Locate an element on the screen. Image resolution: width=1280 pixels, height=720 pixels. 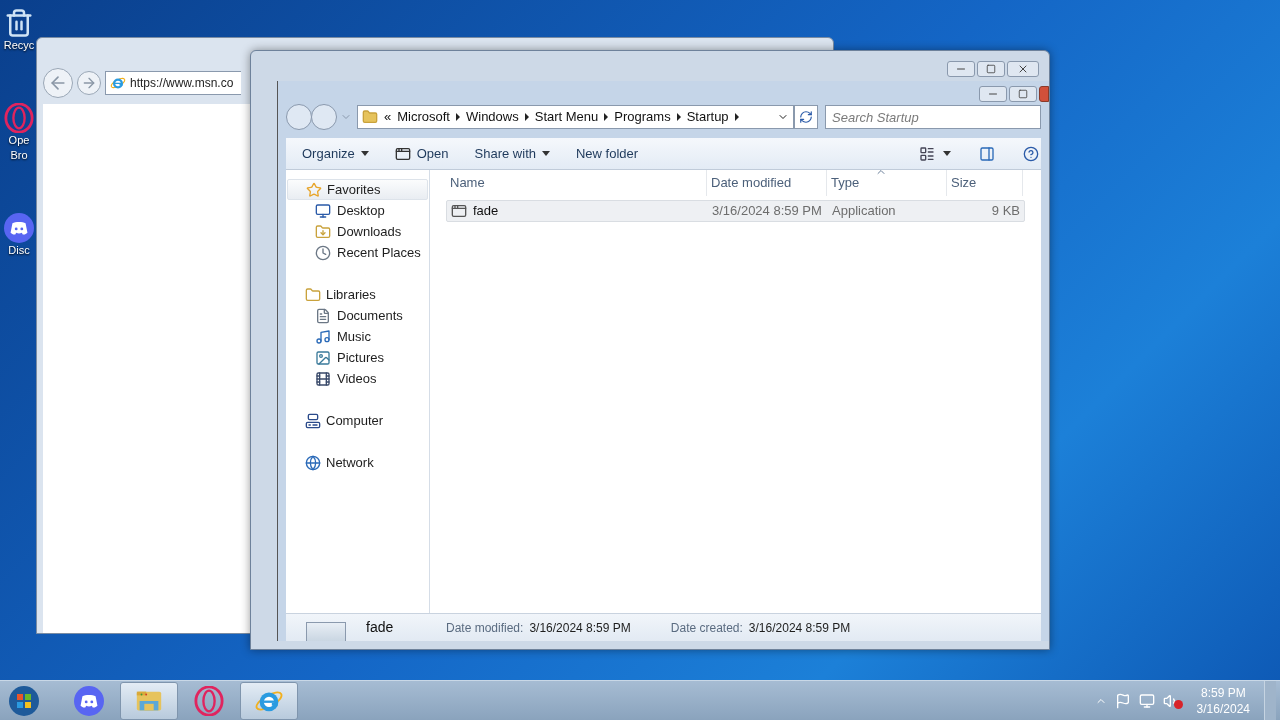
music-icon is located at coordinates (323, 336).